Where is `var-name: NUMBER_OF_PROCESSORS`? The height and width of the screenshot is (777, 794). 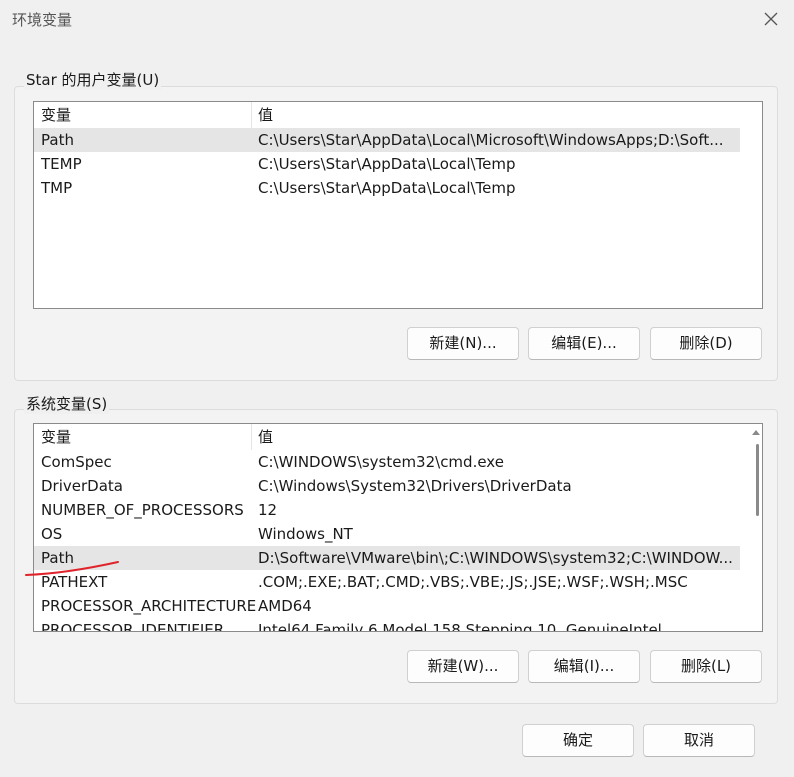 var-name: NUMBER_OF_PROCESSORS is located at coordinates (142, 510).